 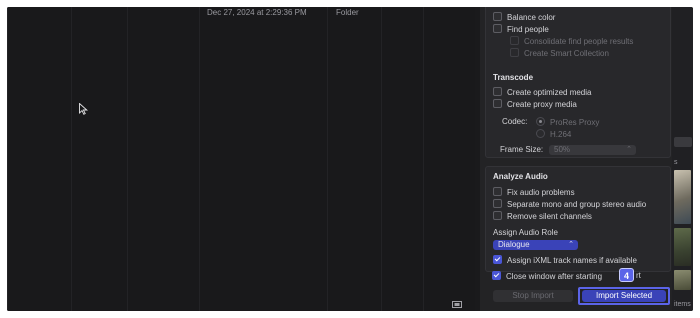 I want to click on remove-silent-checkbox, so click(x=497, y=215).